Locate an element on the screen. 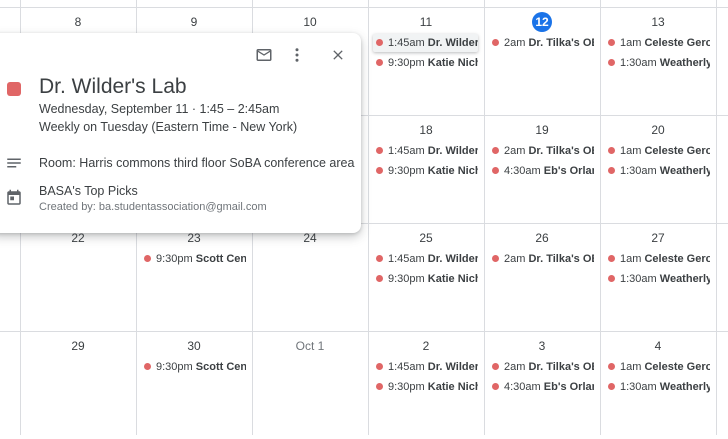 The image size is (728, 439). day-cell: 2 1:45am Dr. Wilder's 9:30pm Katie Nicho is located at coordinates (426, 385).